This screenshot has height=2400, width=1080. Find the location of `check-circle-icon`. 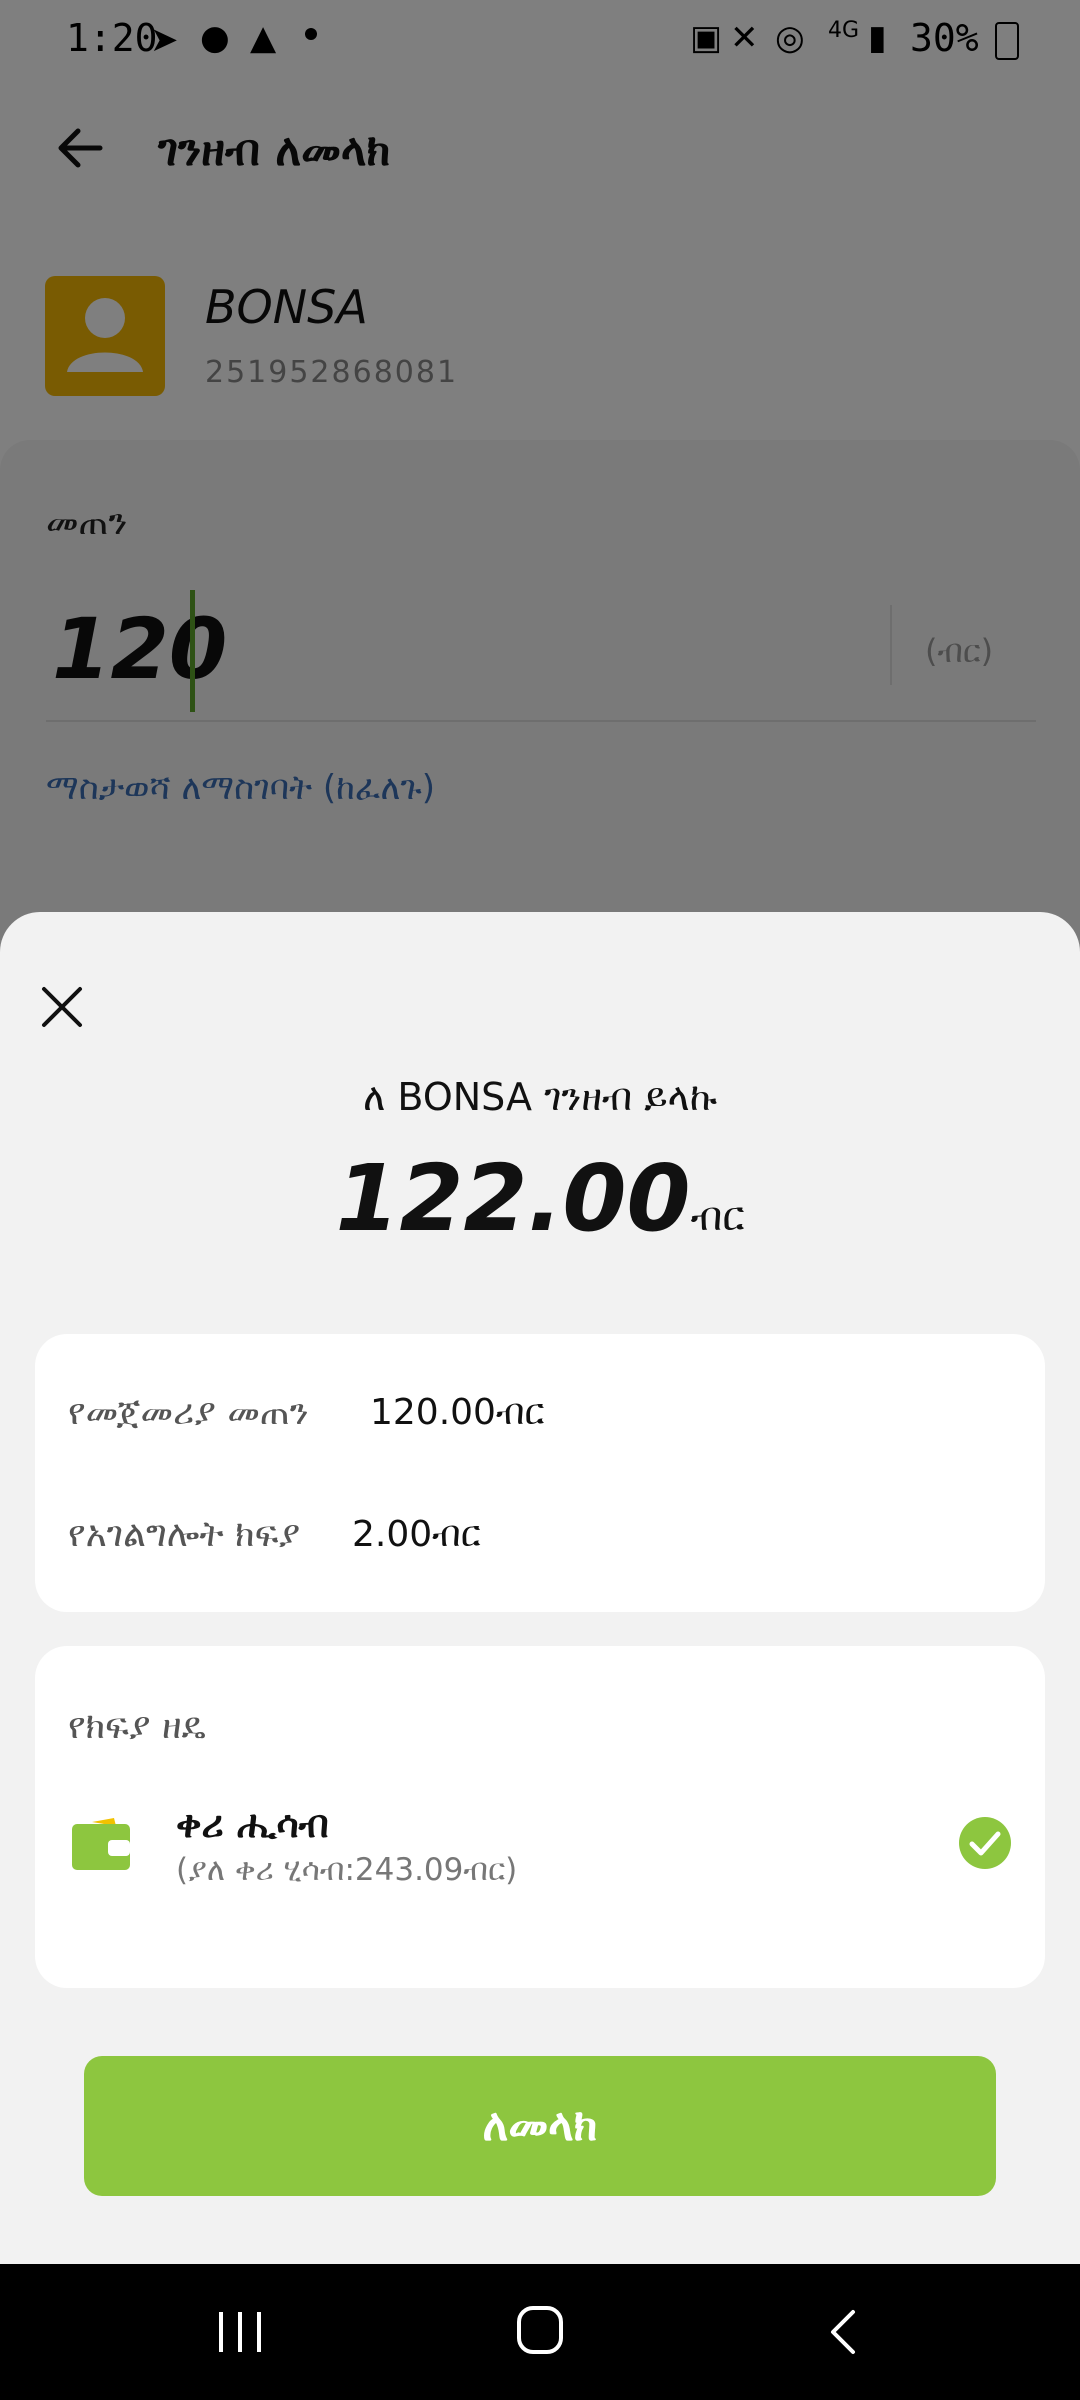

check-circle-icon is located at coordinates (985, 1843).